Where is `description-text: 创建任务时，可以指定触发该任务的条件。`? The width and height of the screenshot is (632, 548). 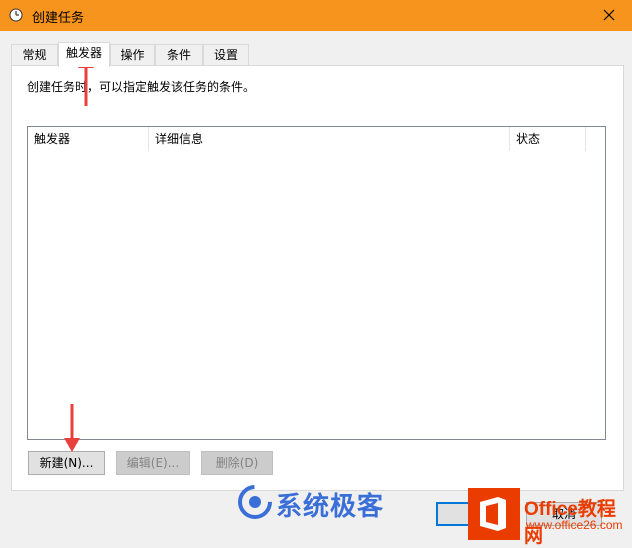 description-text: 创建任务时，可以指定触发该任务的条件。 is located at coordinates (141, 87).